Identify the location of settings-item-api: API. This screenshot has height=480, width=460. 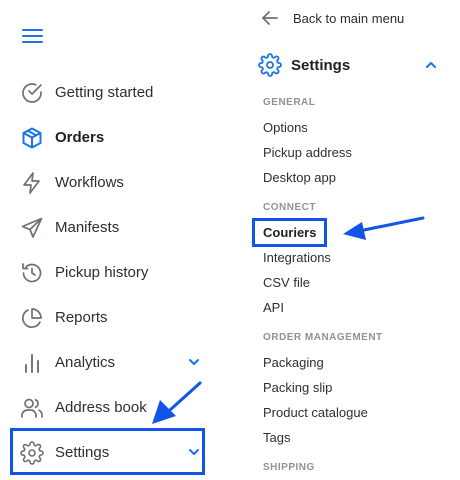
(273, 307).